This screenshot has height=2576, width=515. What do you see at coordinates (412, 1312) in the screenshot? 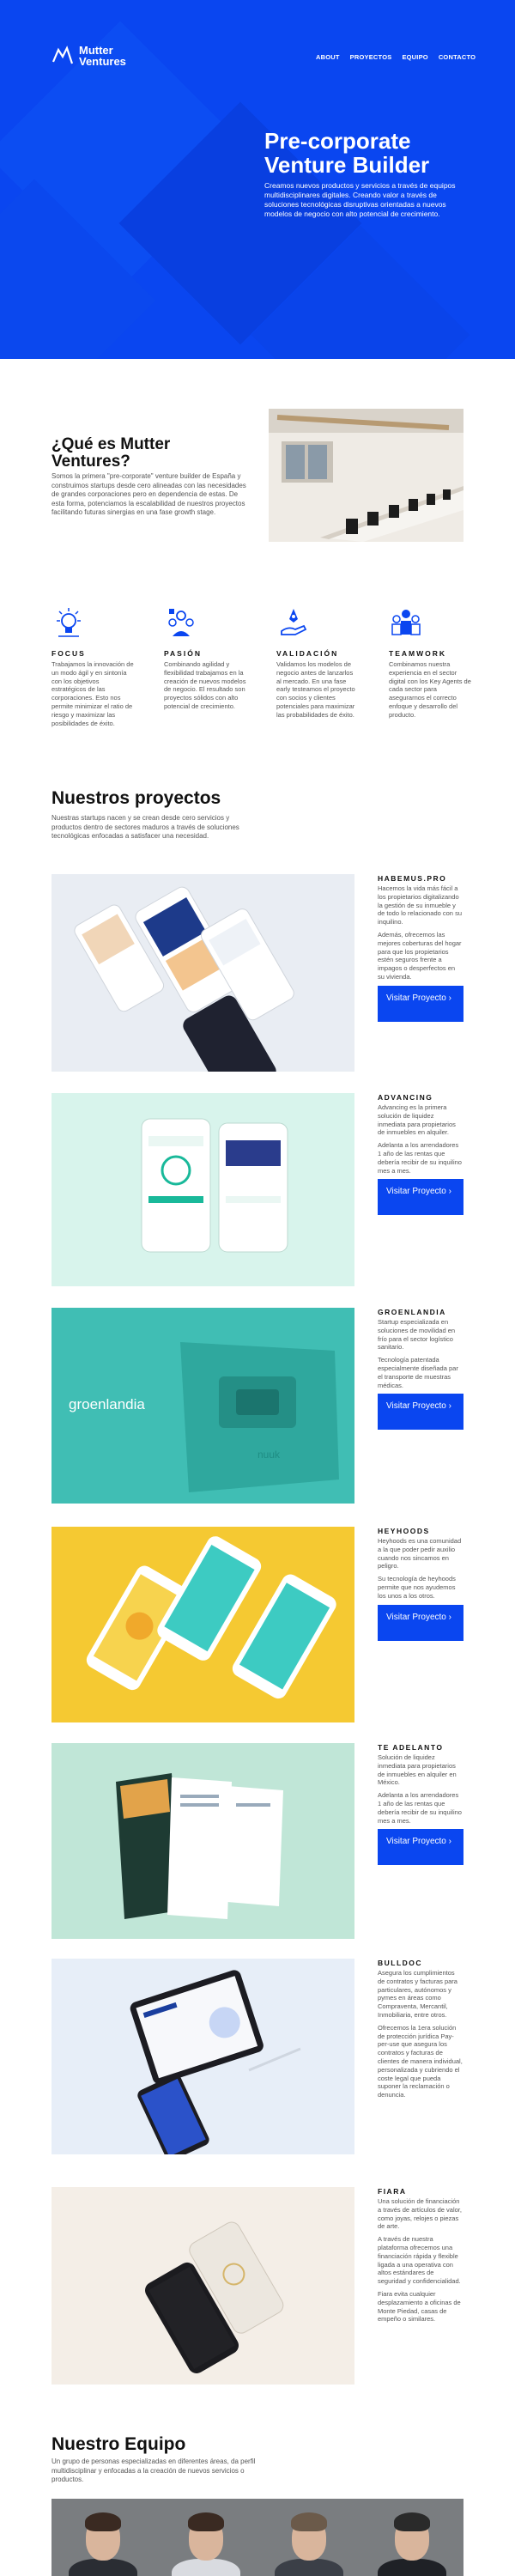
I see `project-name: GROENLANDIA` at bounding box center [412, 1312].